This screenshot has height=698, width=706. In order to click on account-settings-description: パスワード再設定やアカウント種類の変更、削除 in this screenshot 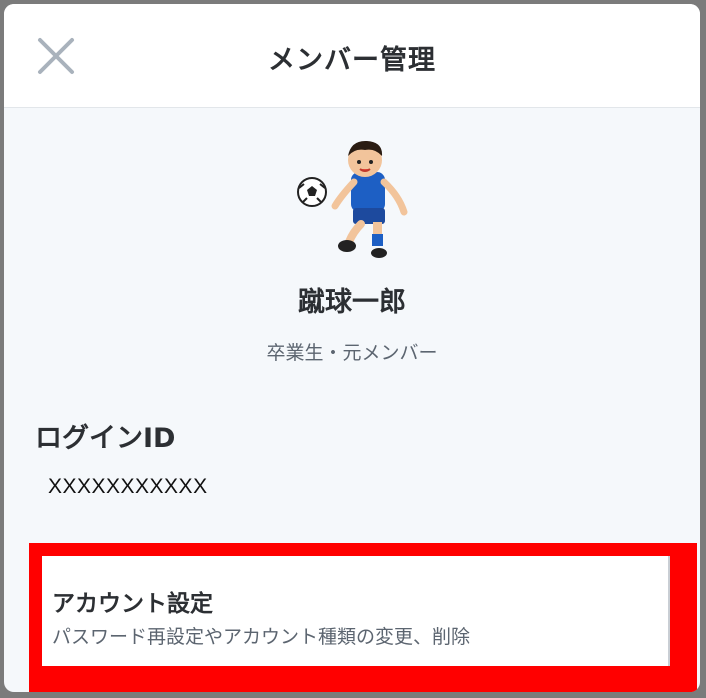, I will do `click(261, 637)`.